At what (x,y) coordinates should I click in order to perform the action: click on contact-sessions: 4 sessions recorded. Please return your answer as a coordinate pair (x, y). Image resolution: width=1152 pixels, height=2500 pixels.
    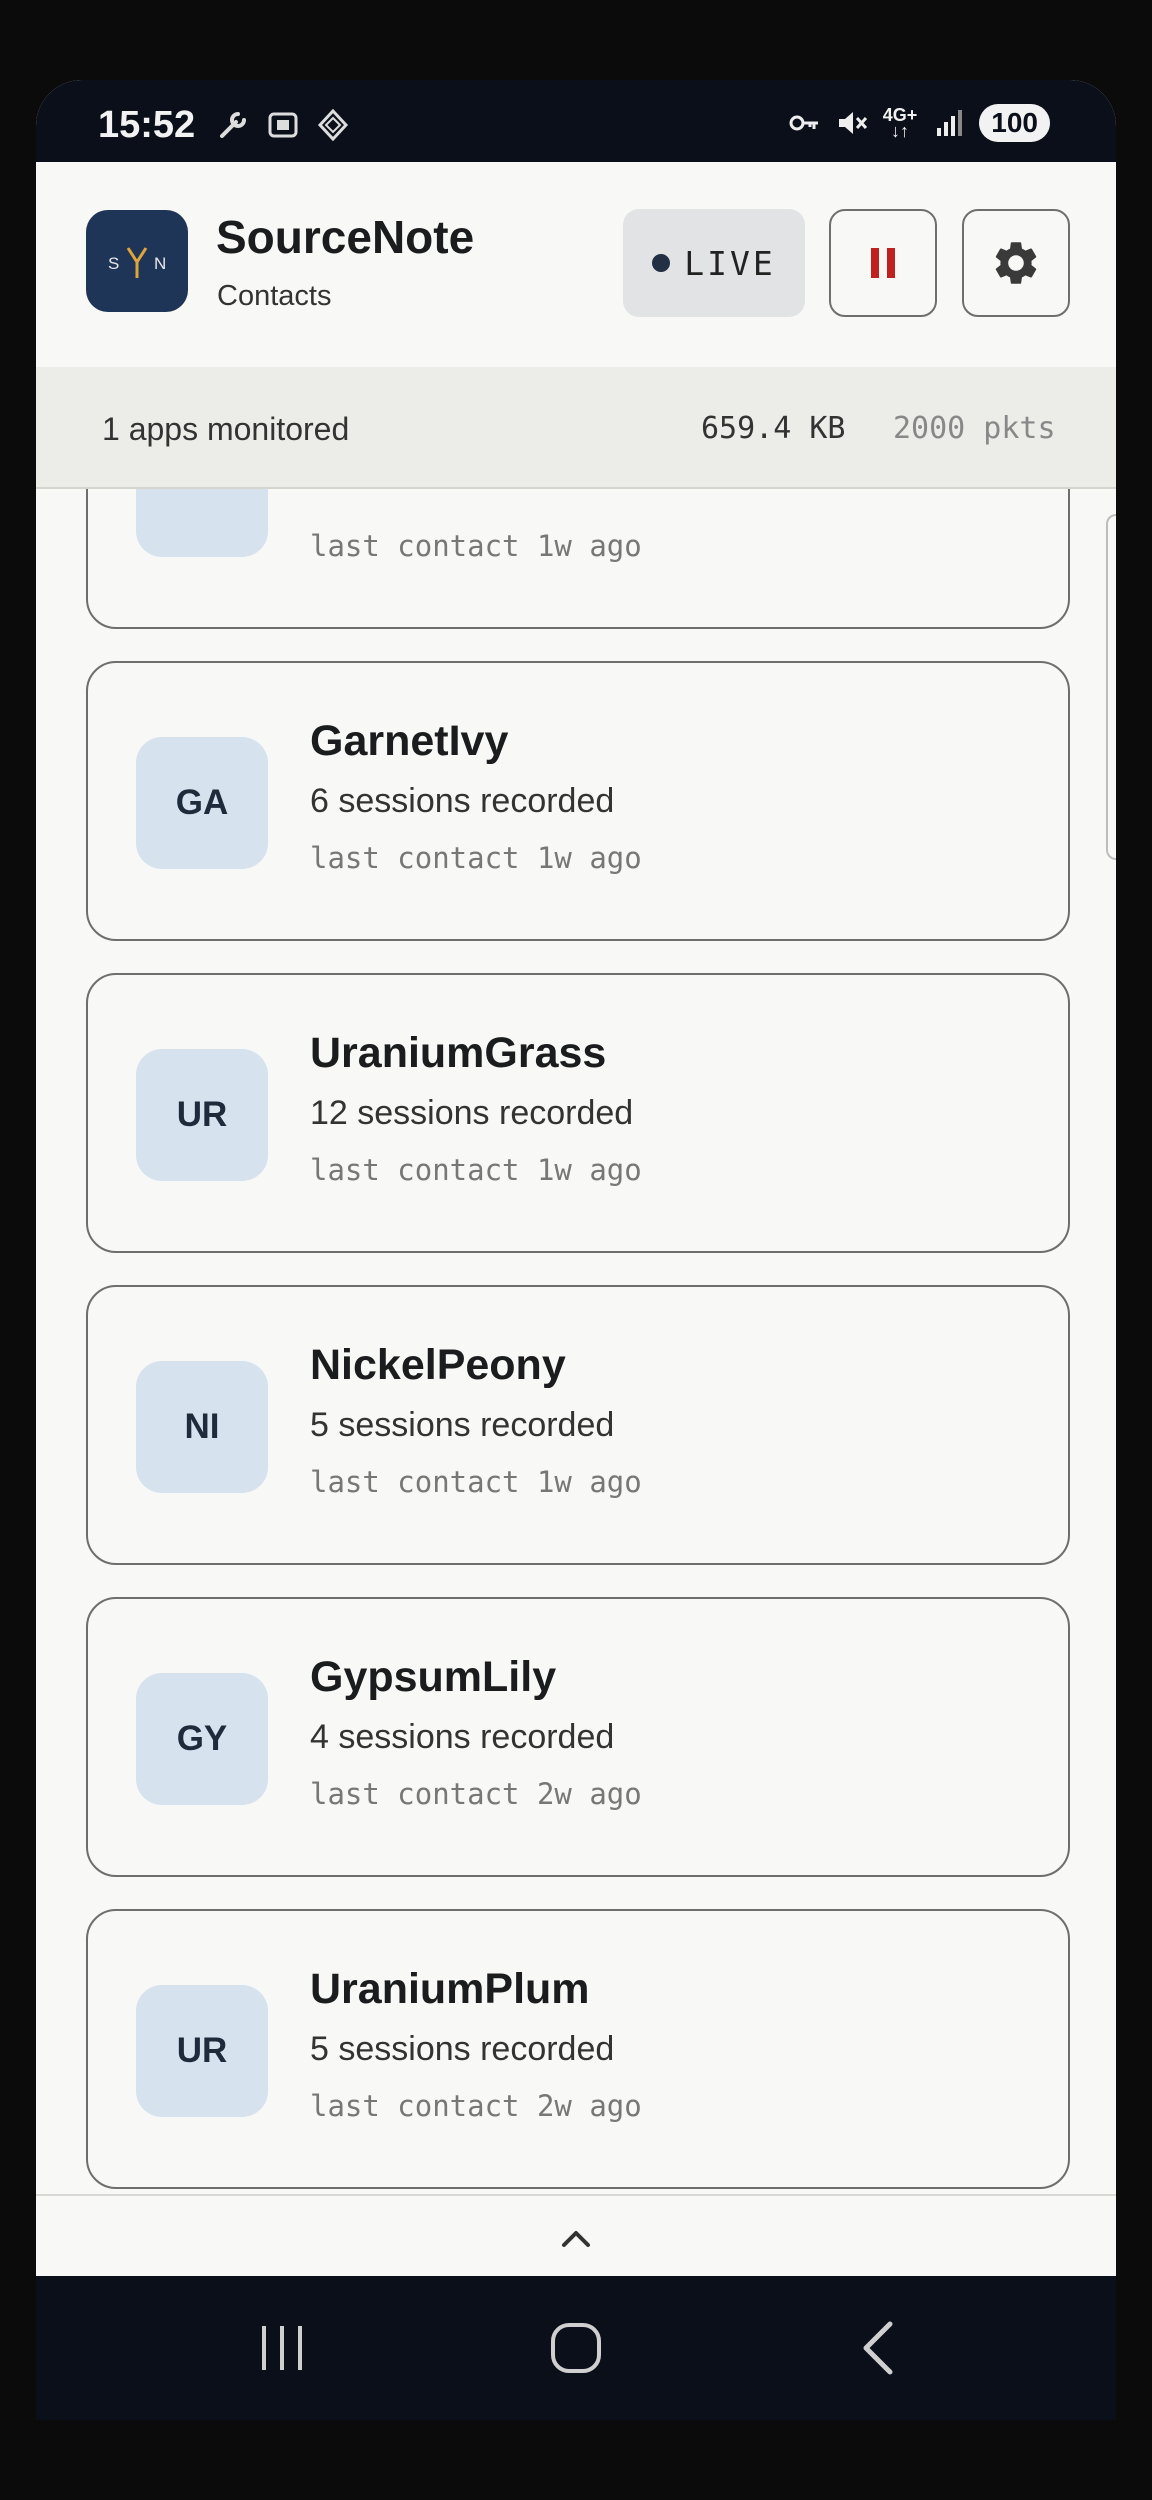
    Looking at the image, I should click on (462, 1737).